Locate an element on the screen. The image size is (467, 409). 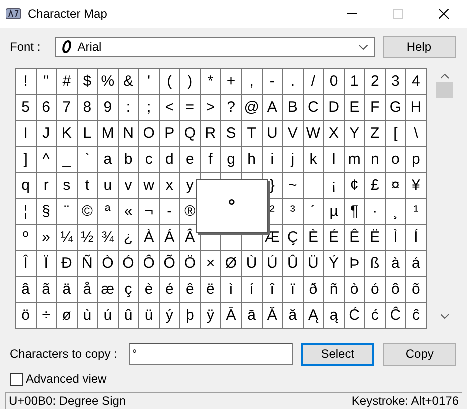
character-cell: . is located at coordinates (293, 82).